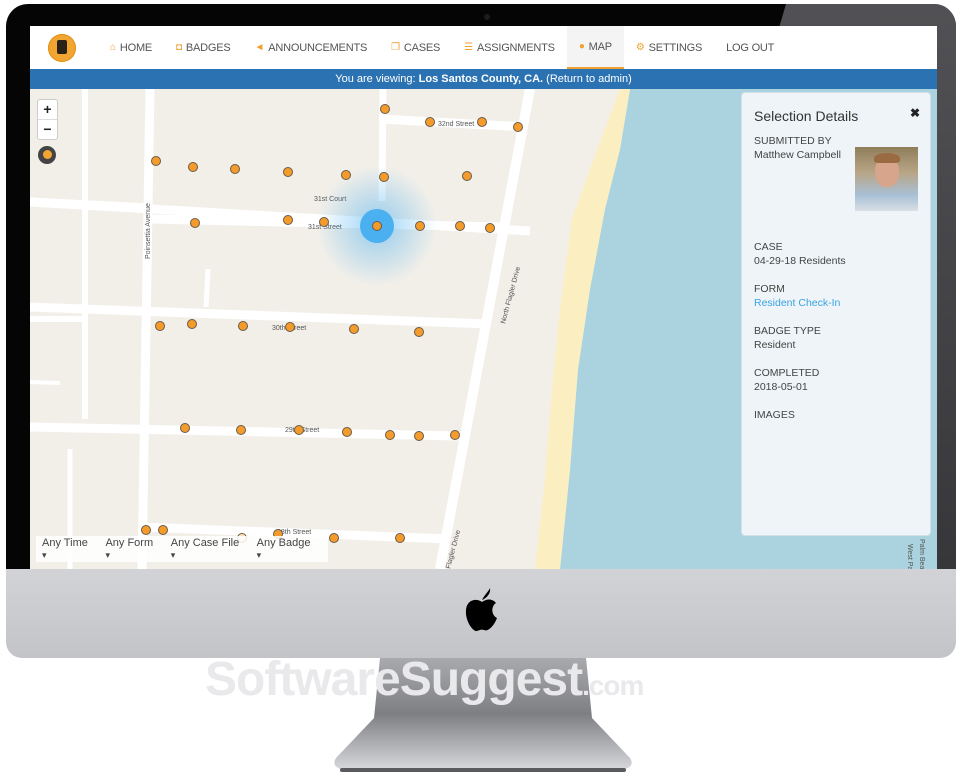 This screenshot has width=960, height=778. Describe the element at coordinates (581, 46) in the screenshot. I see `map-marker-icon: ●` at that location.